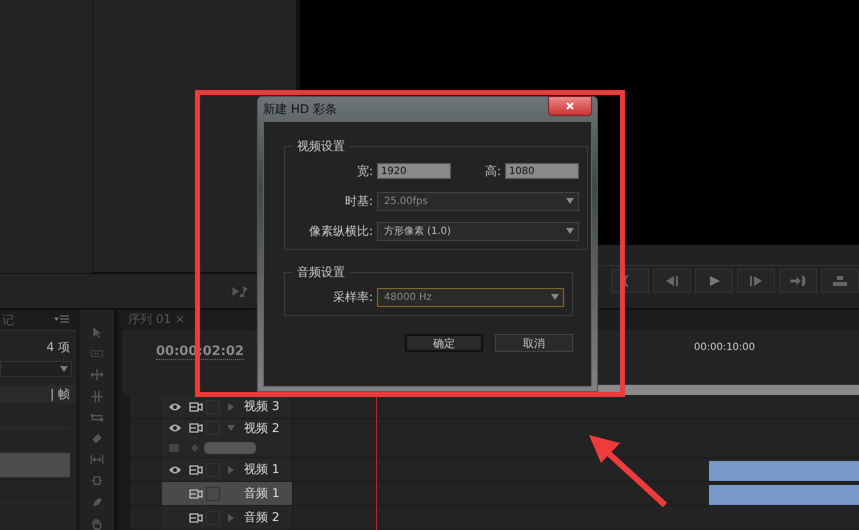 This screenshot has width=859, height=530. What do you see at coordinates (262, 406) in the screenshot?
I see `track-name: 视频 3` at bounding box center [262, 406].